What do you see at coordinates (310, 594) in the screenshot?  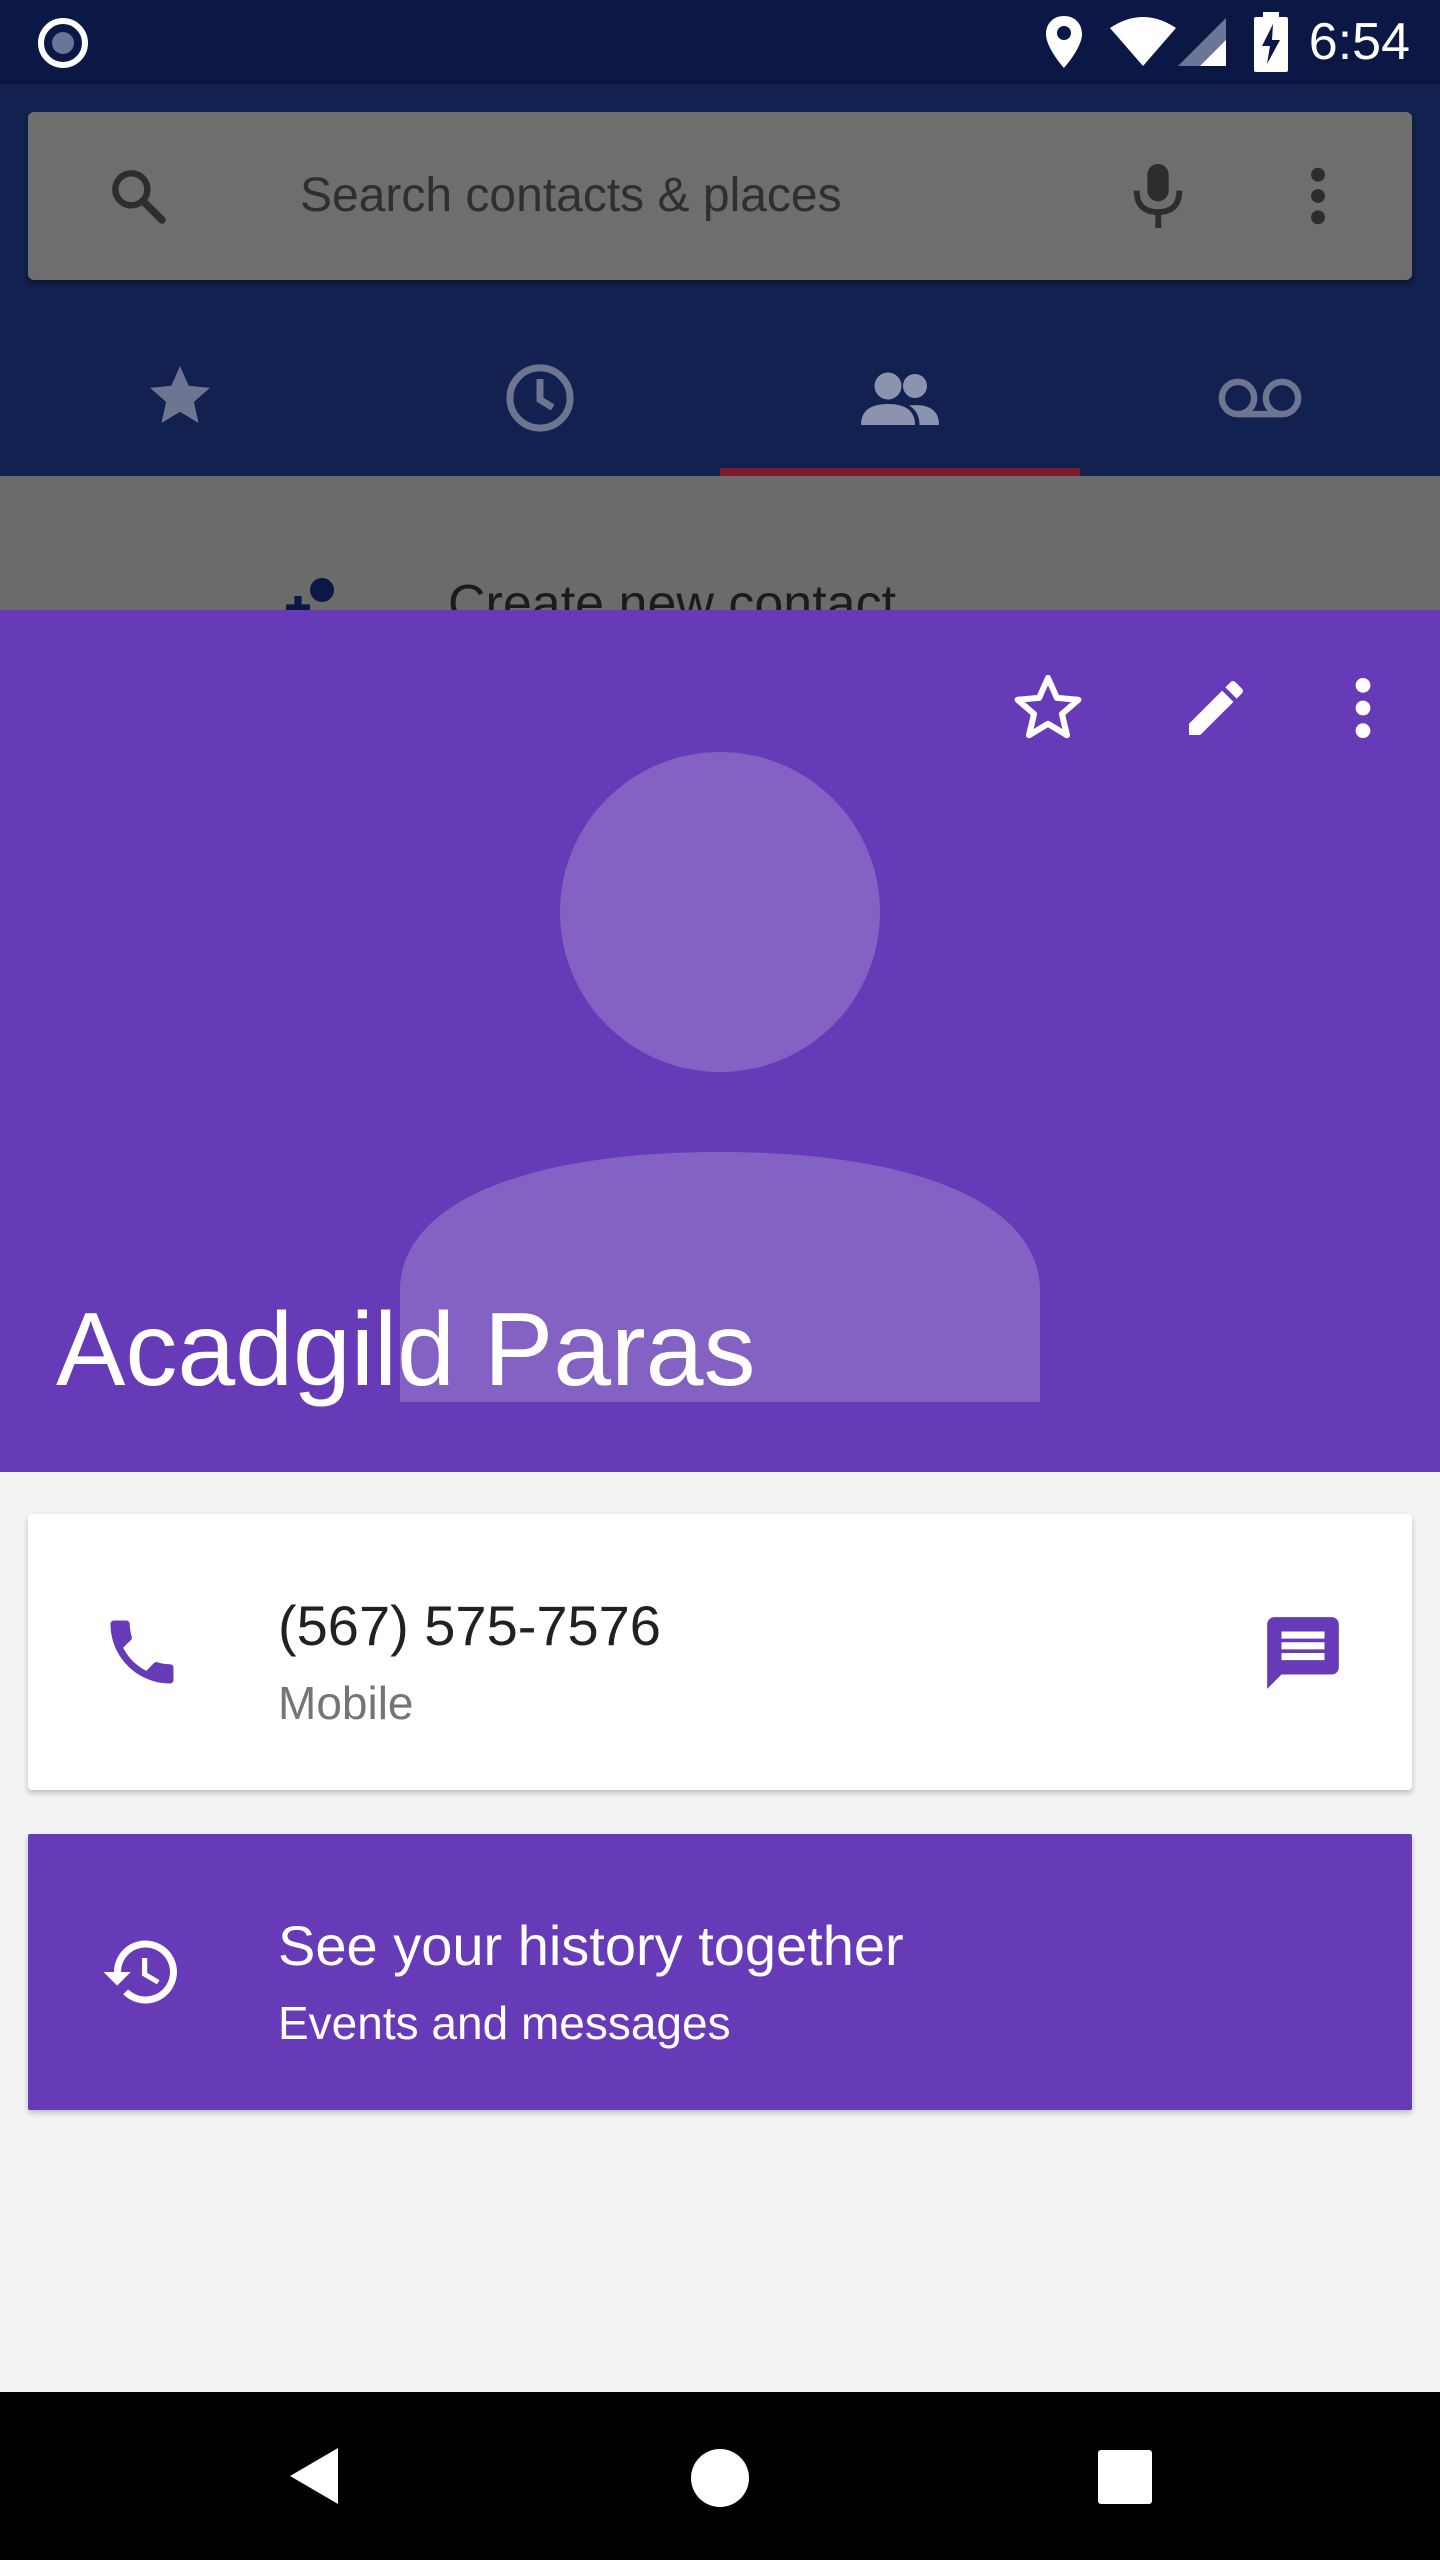 I see `add-contact-icon` at bounding box center [310, 594].